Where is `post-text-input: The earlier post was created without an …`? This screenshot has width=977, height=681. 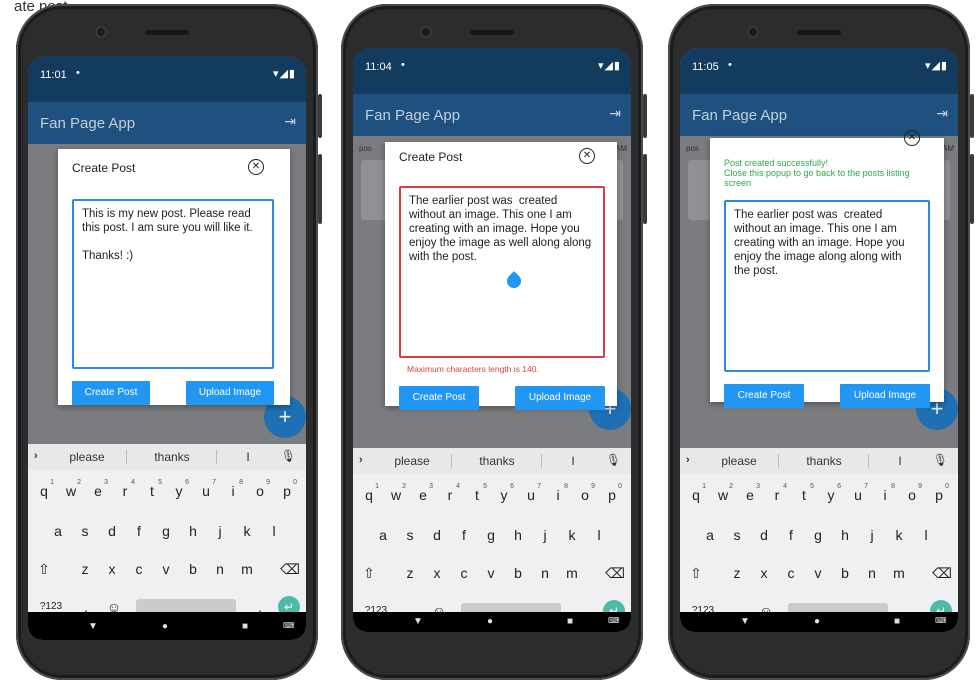
post-text-input: The earlier post was created without an … is located at coordinates (502, 272).